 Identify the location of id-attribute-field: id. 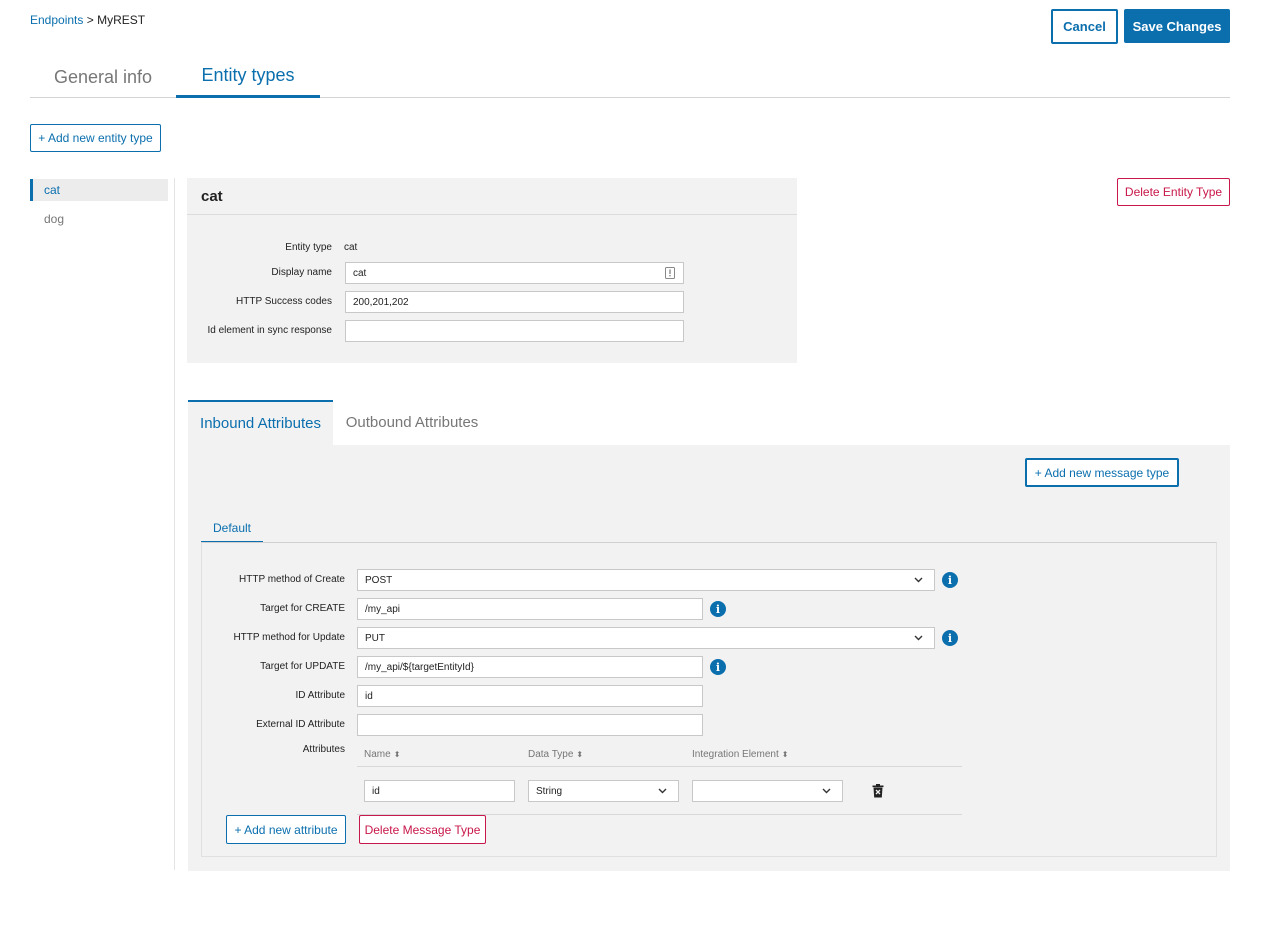
(530, 696).